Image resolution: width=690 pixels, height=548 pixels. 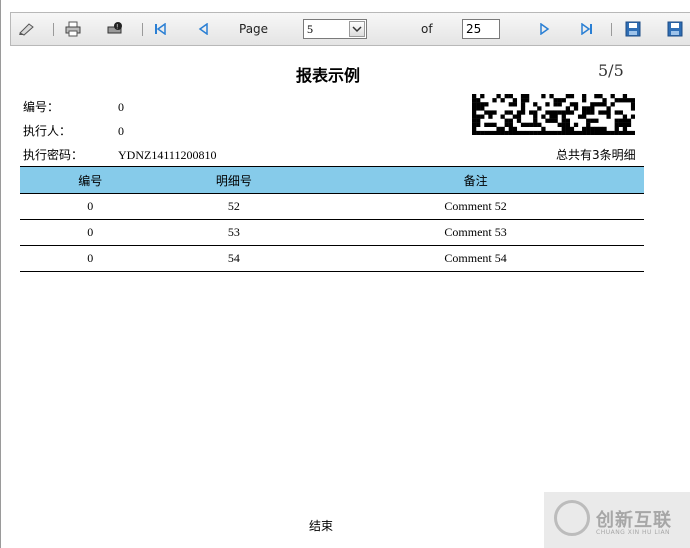 I want to click on table-row: 0 53 Comment 53, so click(x=332, y=232).